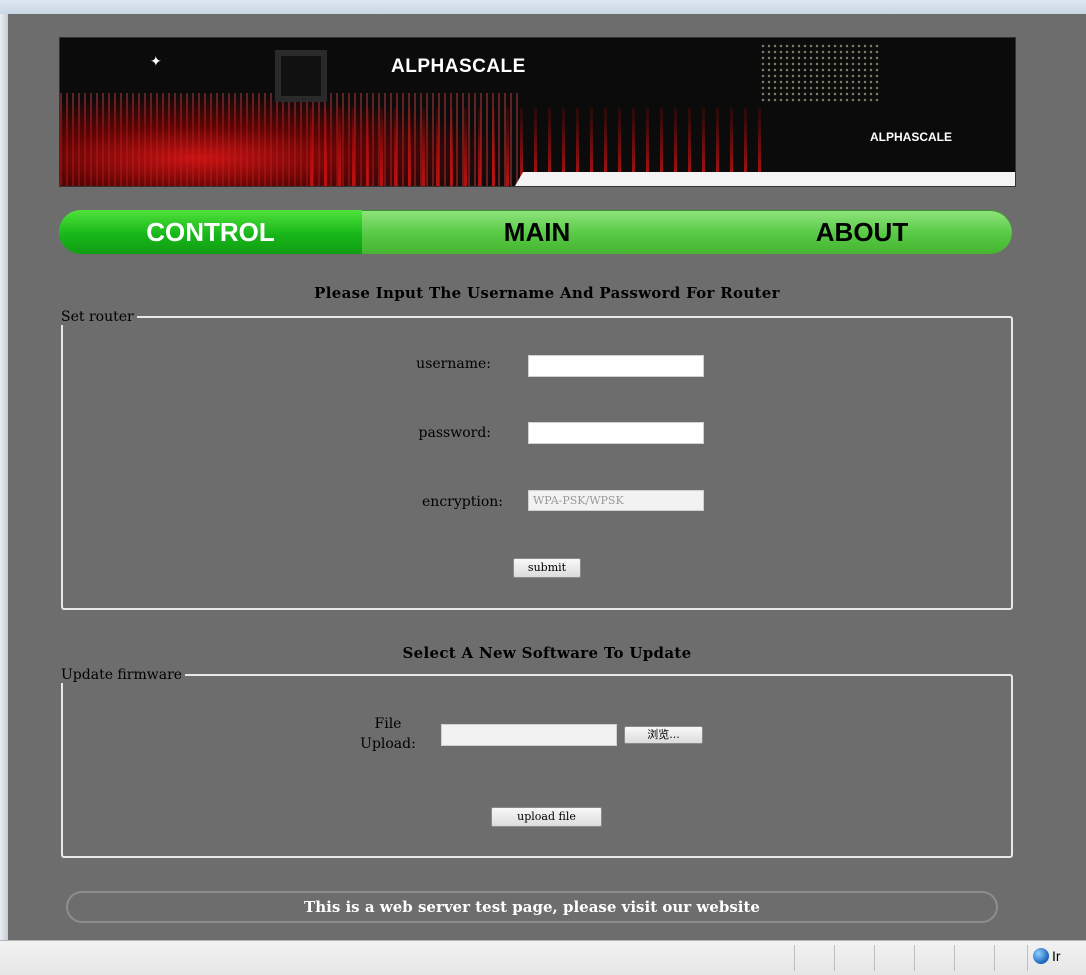 The width and height of the screenshot is (1086, 975). I want to click on banner-square-graphic, so click(301, 76).